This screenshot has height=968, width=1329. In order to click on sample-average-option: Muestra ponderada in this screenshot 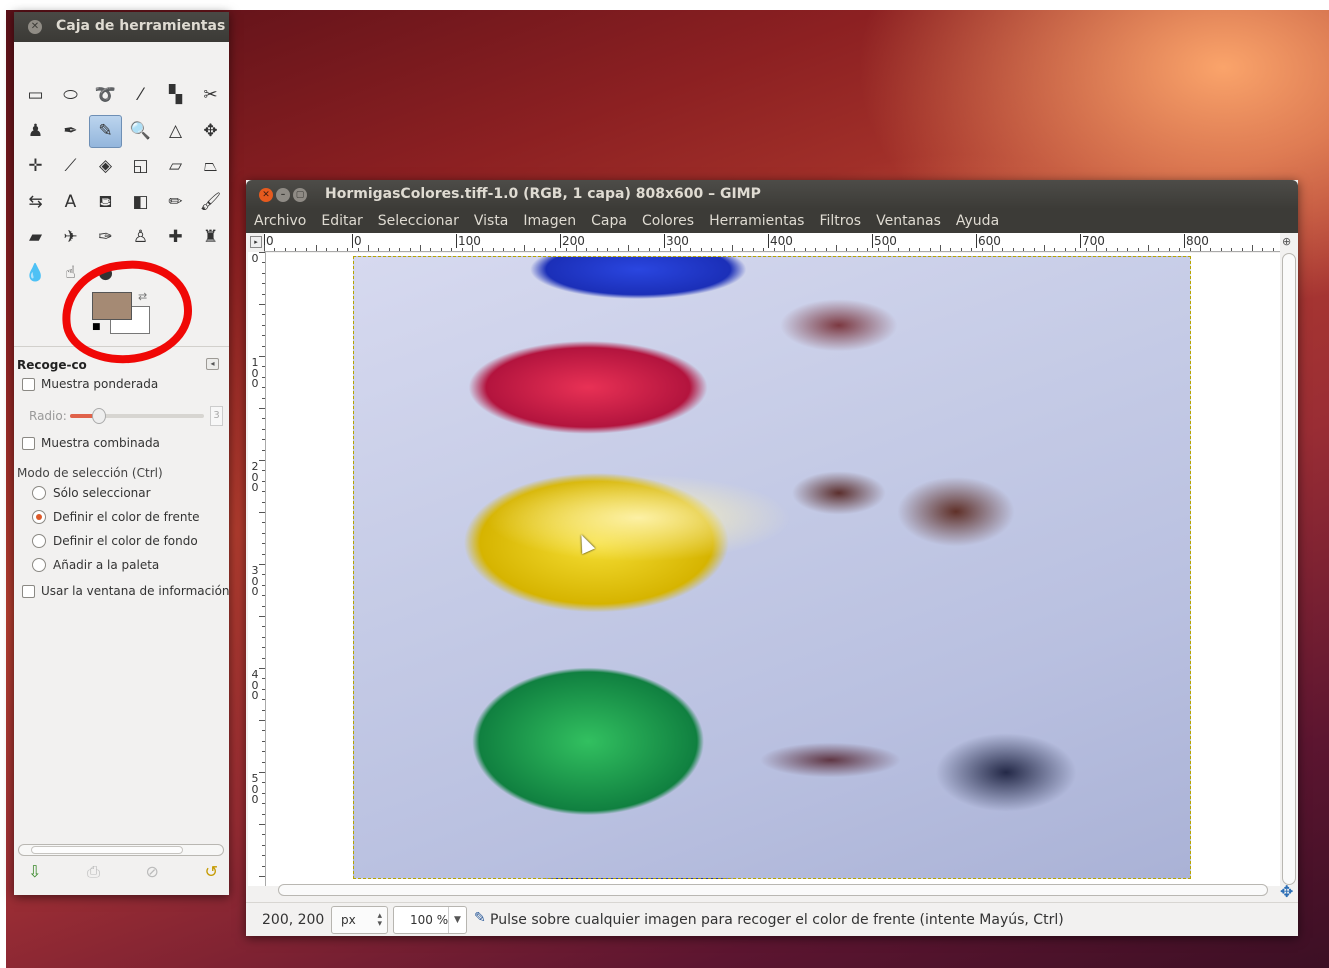, I will do `click(90, 384)`.